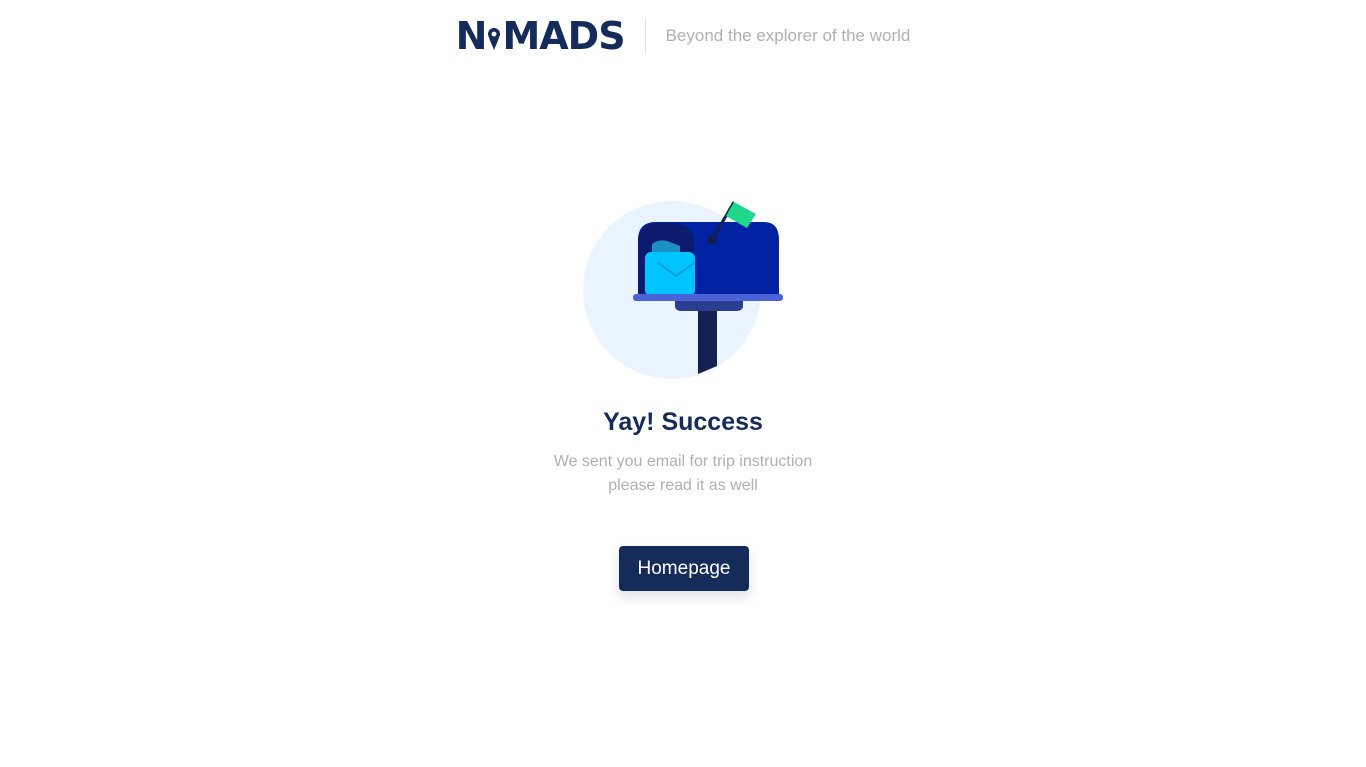  Describe the element at coordinates (683, 485) in the screenshot. I see `success-message-line-2: please read it as well` at that location.